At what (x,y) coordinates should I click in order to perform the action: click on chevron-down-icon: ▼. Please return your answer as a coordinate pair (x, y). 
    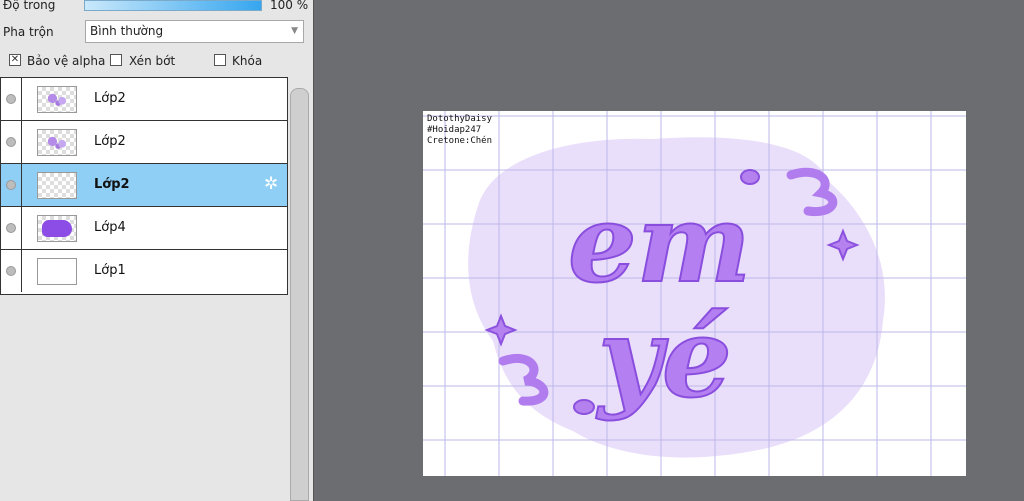
    Looking at the image, I should click on (294, 31).